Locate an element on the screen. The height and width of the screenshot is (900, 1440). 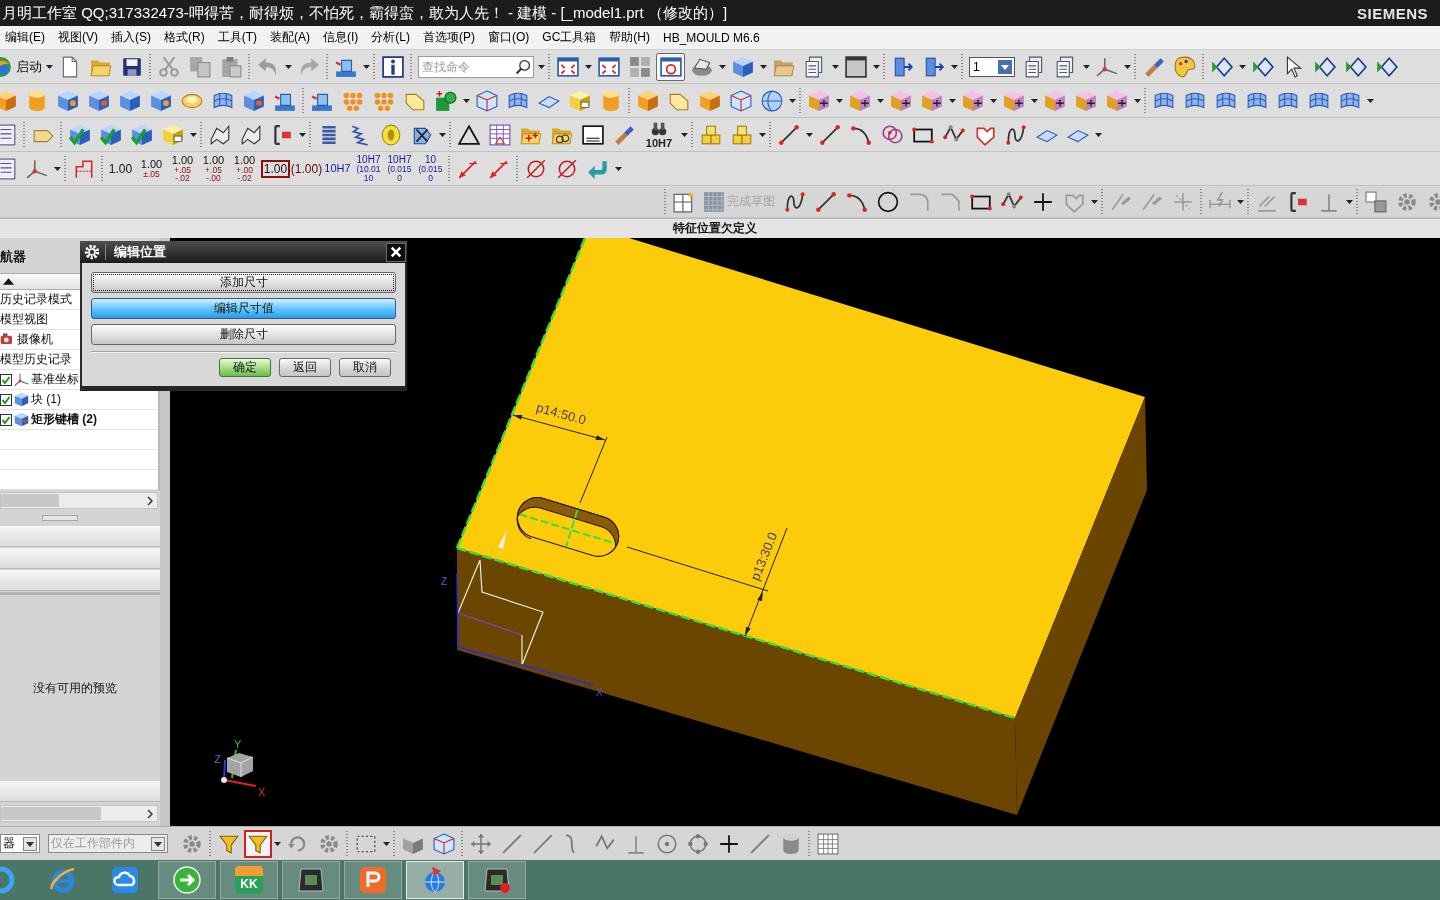
tree-node: 基准坐标 is located at coordinates (55, 379).